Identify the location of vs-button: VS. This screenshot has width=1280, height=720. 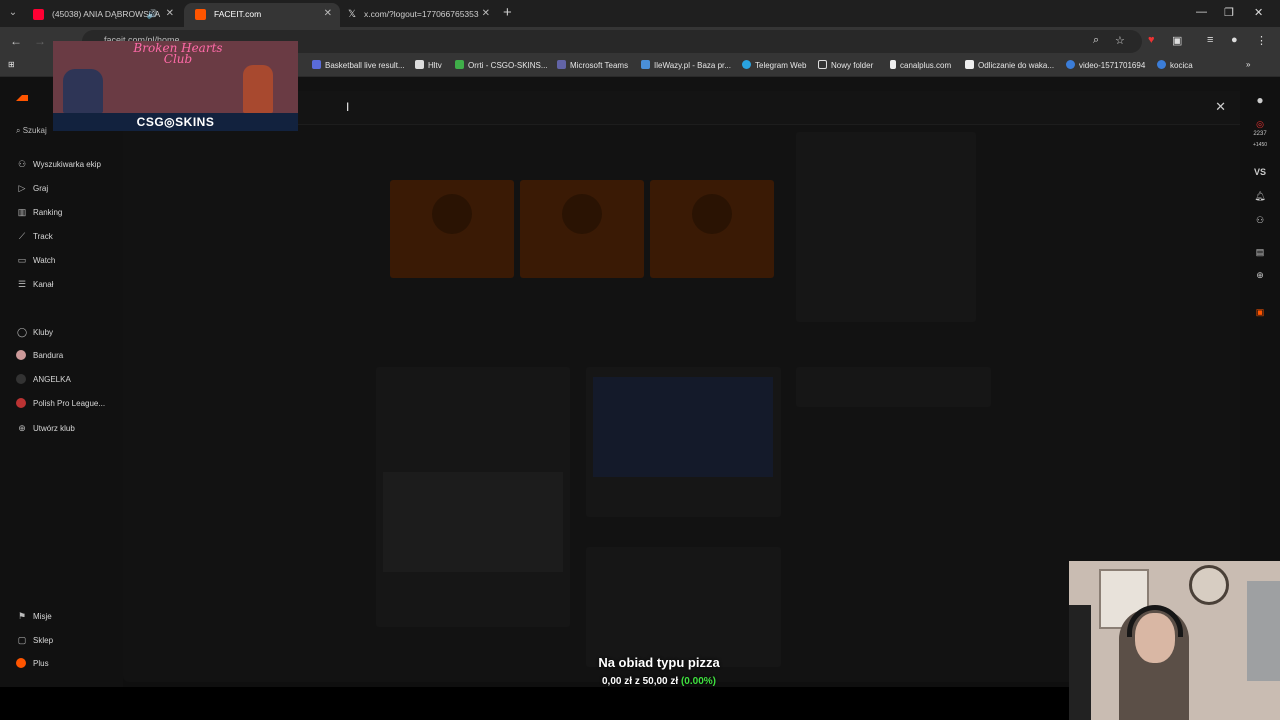
(1260, 172).